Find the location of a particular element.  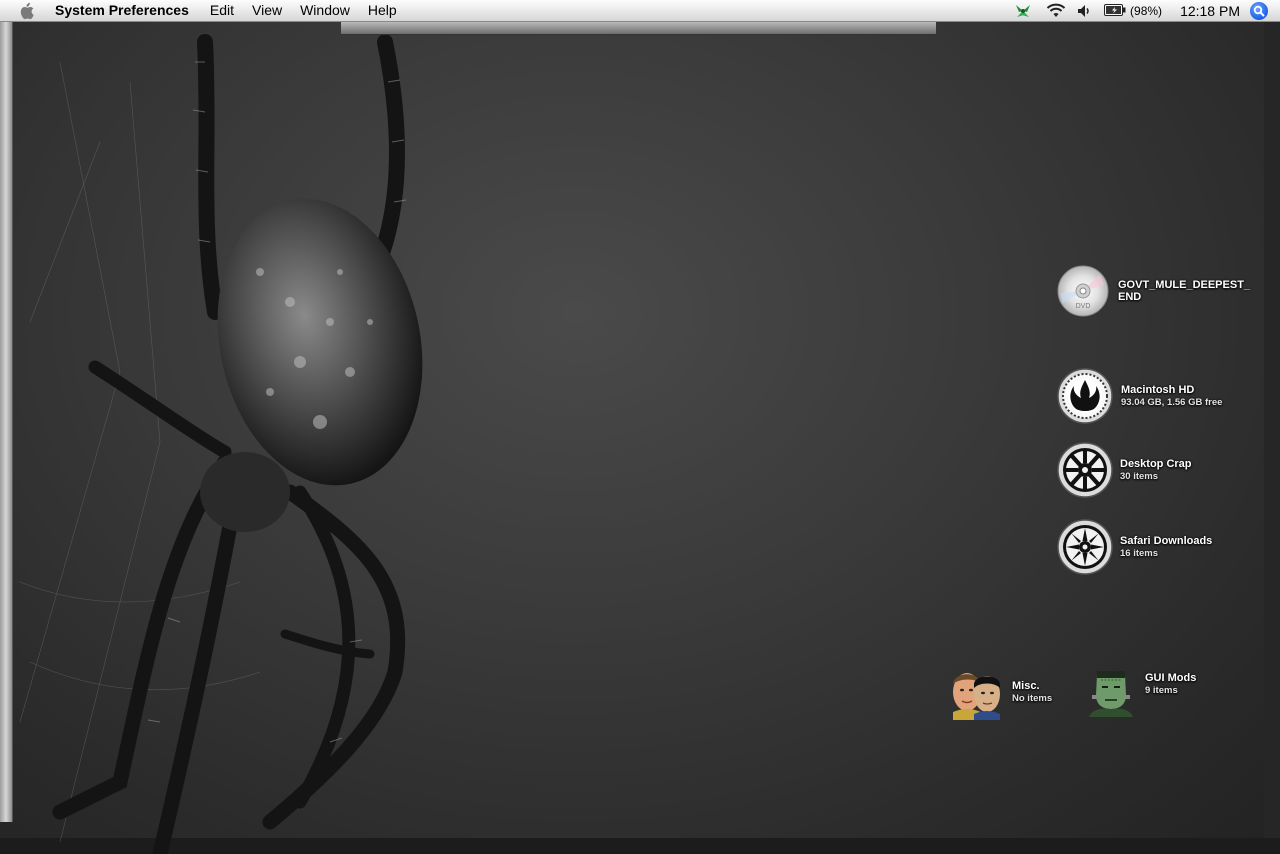

menu-app-name: System Preferences is located at coordinates (125, 10).